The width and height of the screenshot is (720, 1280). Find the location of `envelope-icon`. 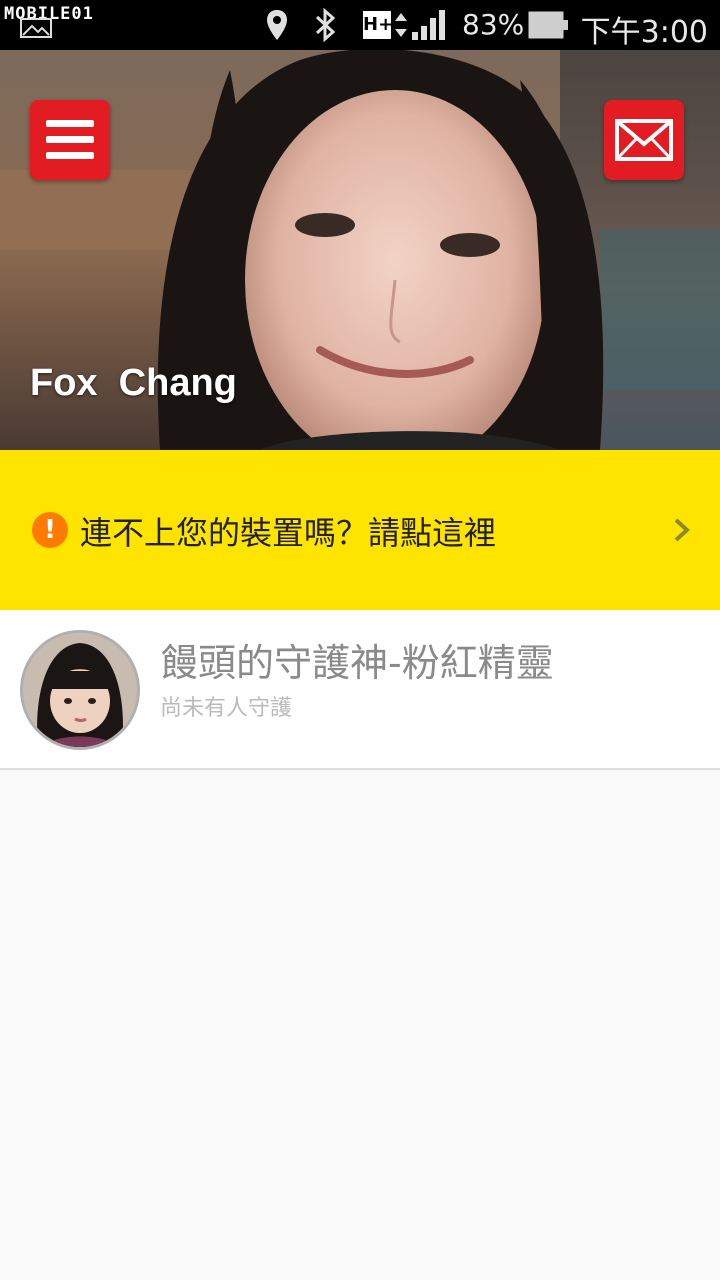

envelope-icon is located at coordinates (644, 140).